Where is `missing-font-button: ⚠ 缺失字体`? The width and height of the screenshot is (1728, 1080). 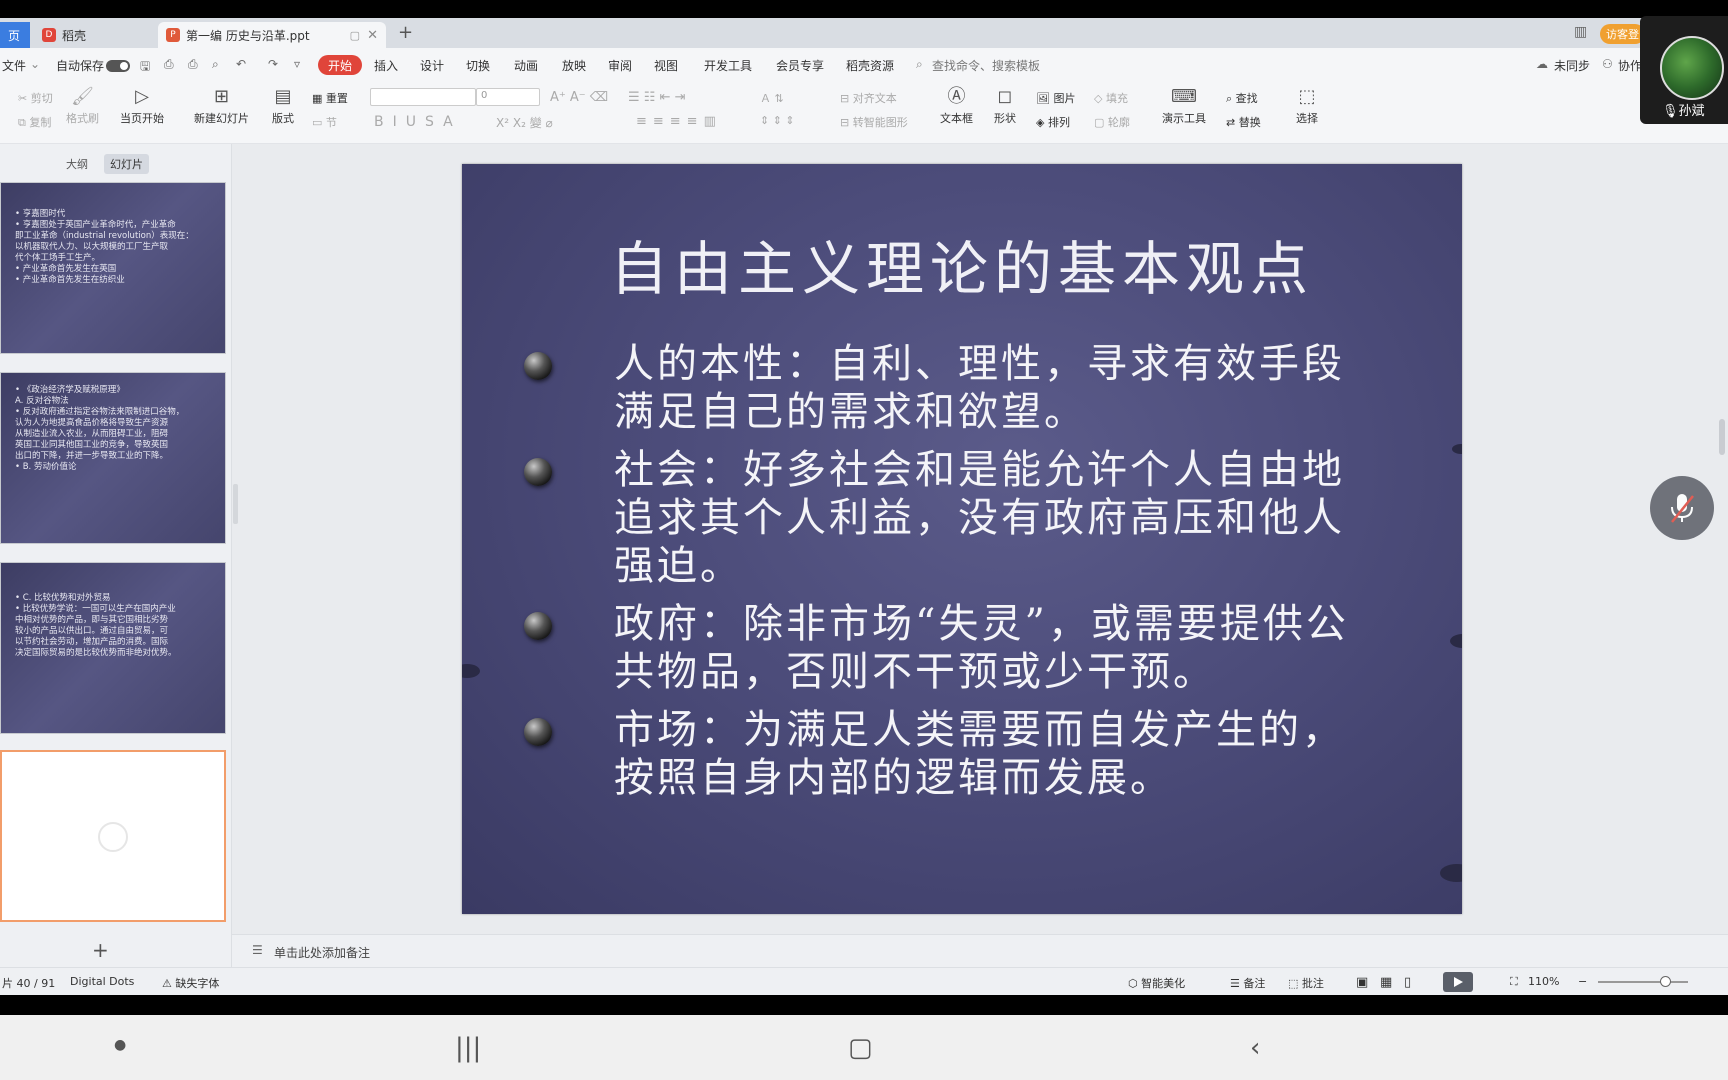
missing-font-button: ⚠ 缺失字体 is located at coordinates (190, 983).